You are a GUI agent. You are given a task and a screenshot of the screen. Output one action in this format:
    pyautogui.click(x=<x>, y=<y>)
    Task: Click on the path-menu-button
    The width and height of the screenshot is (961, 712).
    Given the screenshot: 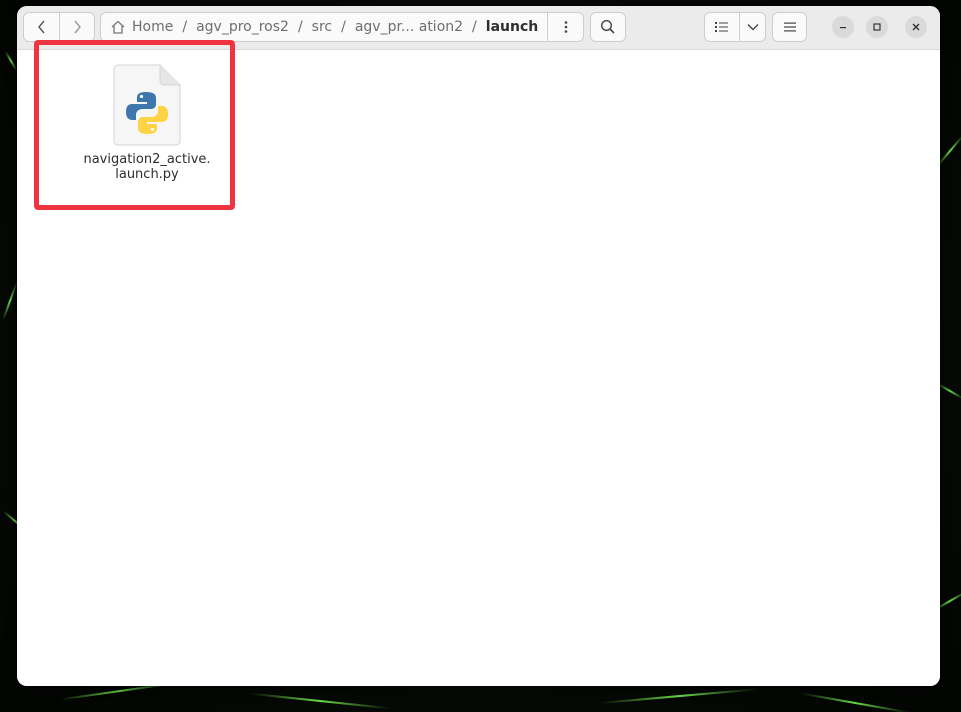 What is the action you would take?
    pyautogui.click(x=565, y=27)
    